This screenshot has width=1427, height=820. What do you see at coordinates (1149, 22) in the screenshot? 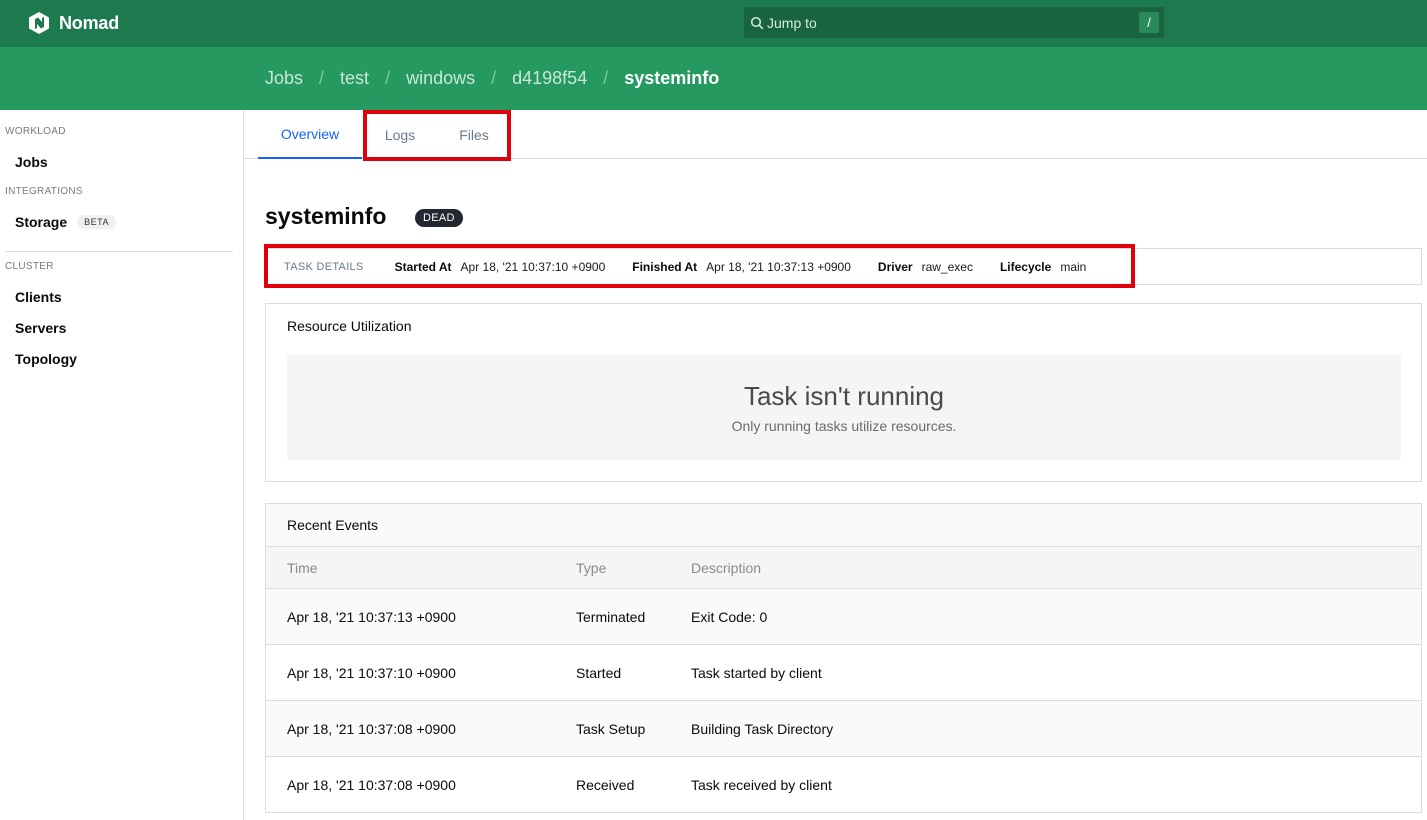
I see `search-shortcut-key: /` at bounding box center [1149, 22].